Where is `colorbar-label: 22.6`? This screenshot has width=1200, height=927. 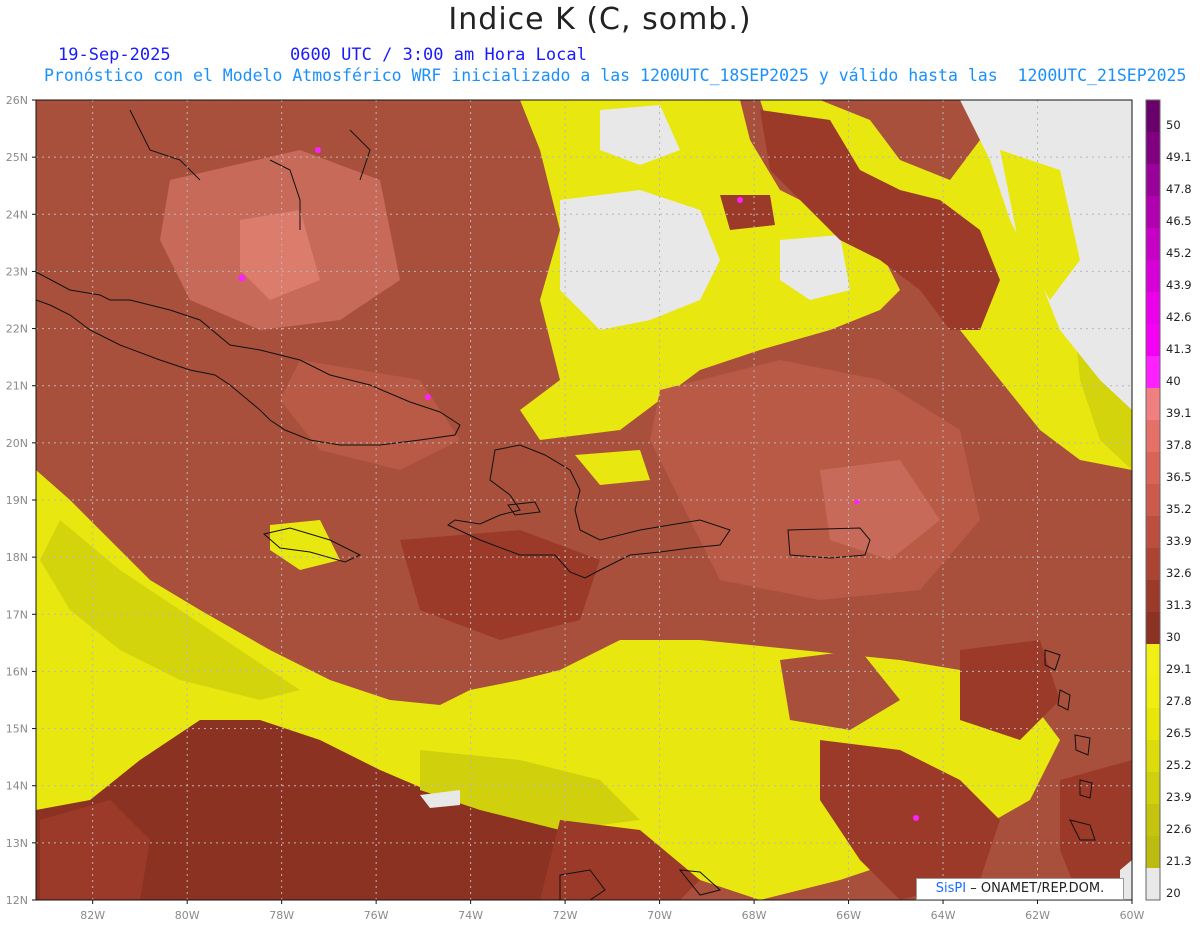 colorbar-label: 22.6 is located at coordinates (1179, 829).